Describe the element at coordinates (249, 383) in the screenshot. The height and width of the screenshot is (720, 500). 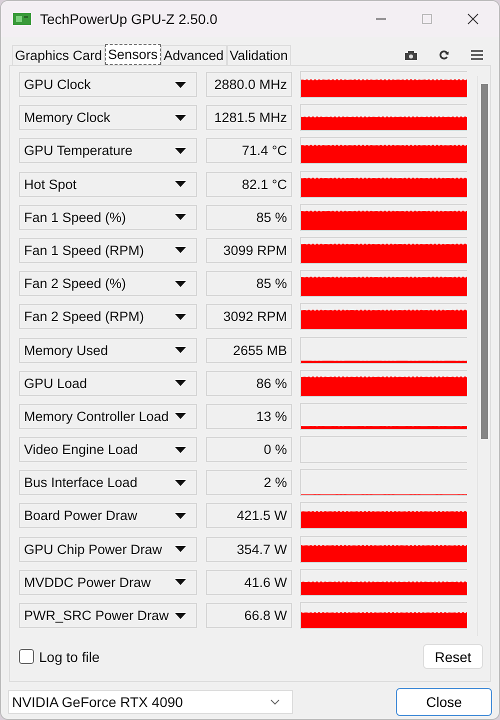
I see `sensor-value: 86 %` at that location.